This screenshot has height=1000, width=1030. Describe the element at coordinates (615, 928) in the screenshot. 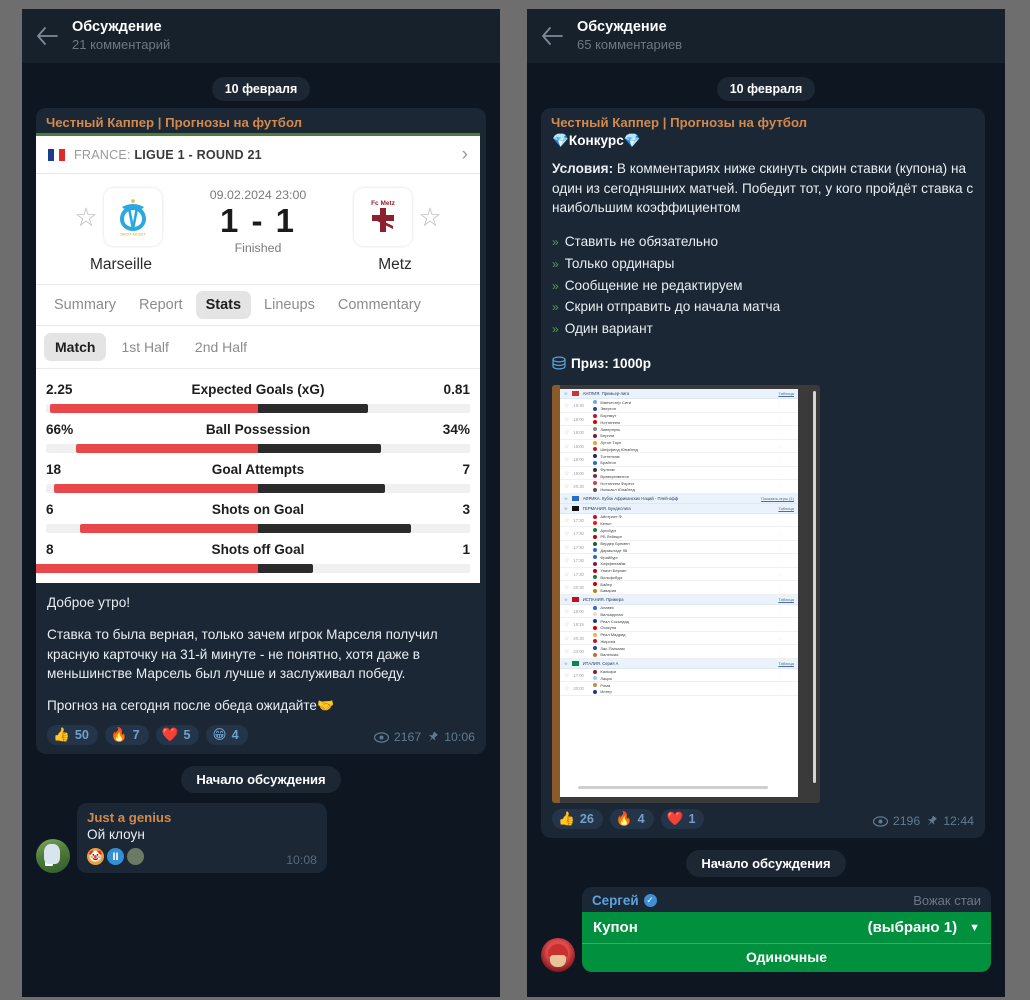

I see `coupon-label: Купон` at that location.